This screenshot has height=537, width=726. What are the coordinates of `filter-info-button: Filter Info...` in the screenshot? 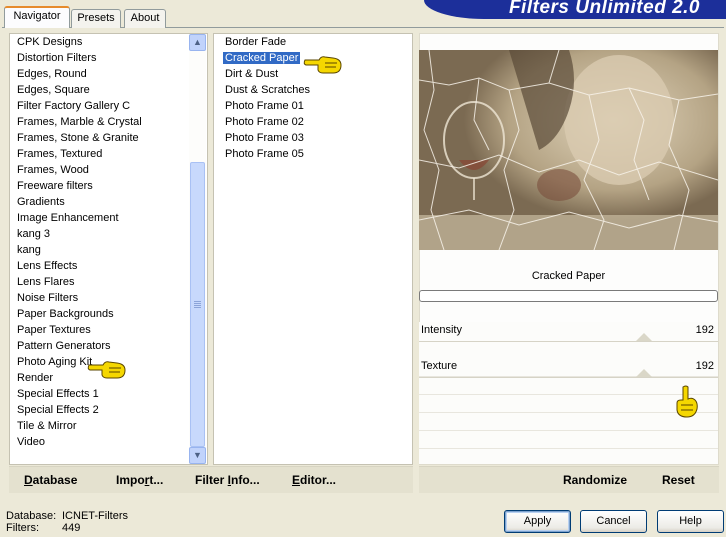 It's located at (227, 480).